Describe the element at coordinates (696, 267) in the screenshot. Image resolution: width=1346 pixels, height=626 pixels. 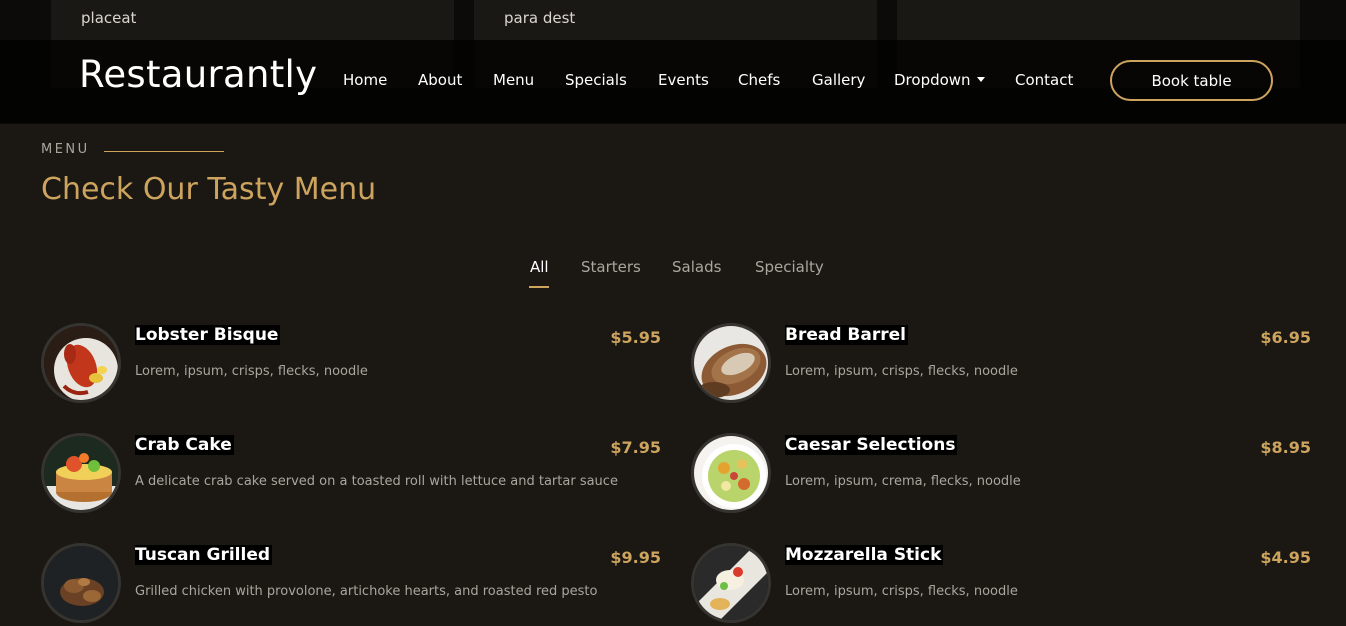
I see `filter-salads: Salads` at that location.